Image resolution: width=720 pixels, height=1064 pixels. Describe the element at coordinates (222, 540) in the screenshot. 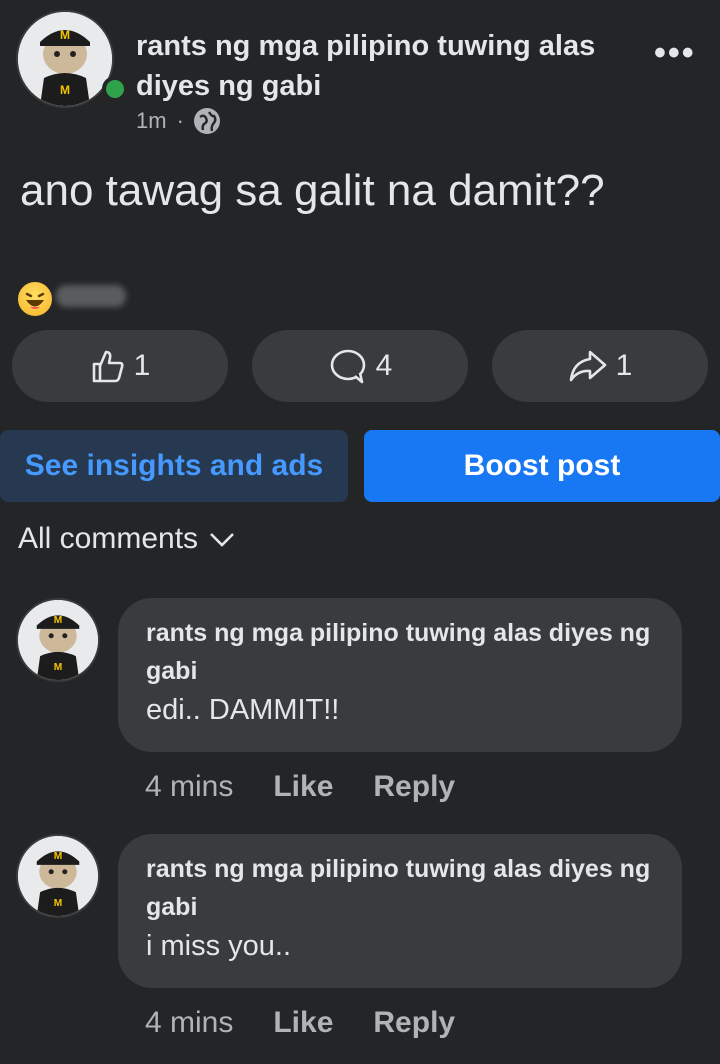

I see `chevron-down-icon` at that location.